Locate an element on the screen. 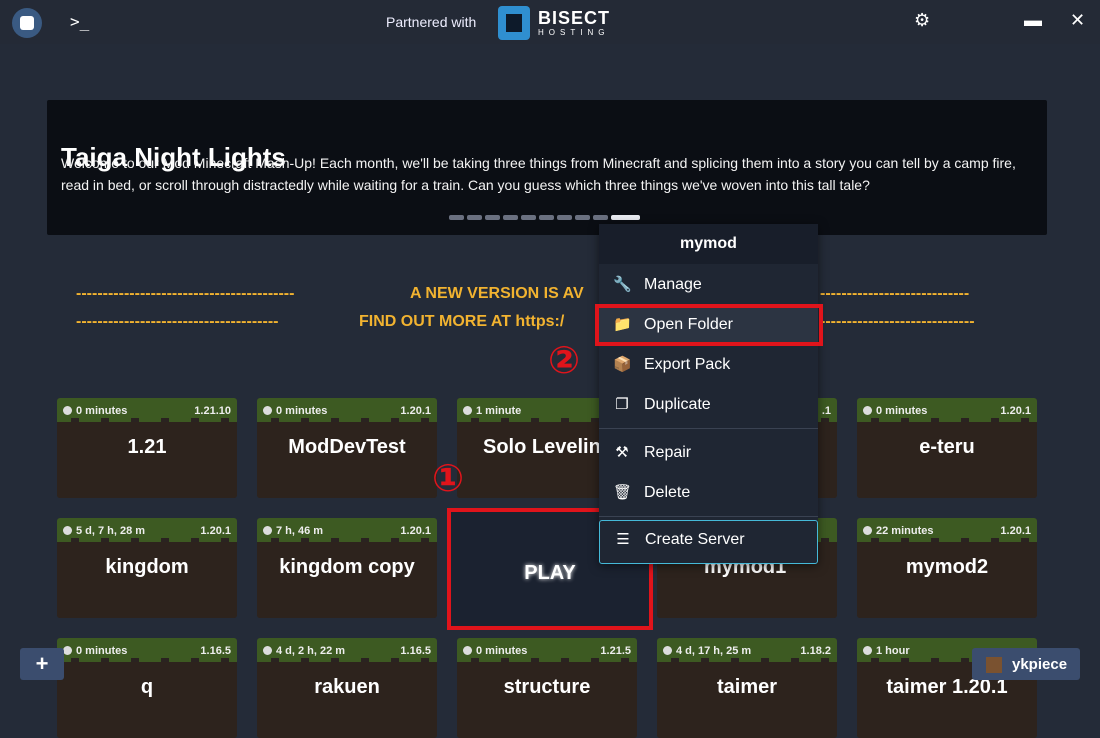  menu-separator is located at coordinates (708, 428).